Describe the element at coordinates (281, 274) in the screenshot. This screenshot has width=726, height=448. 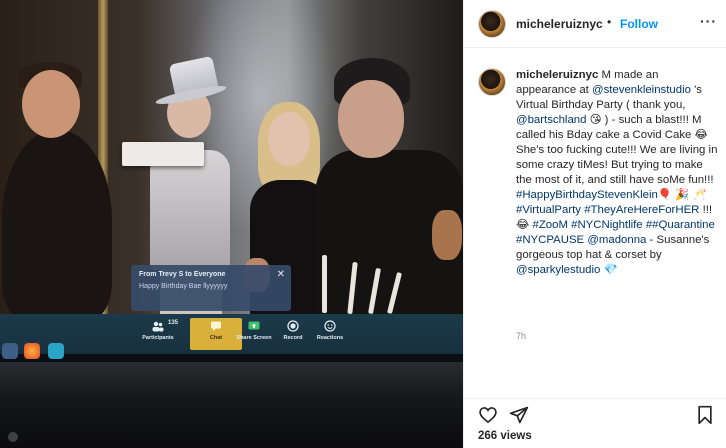
I see `close-icon: ✕` at that location.